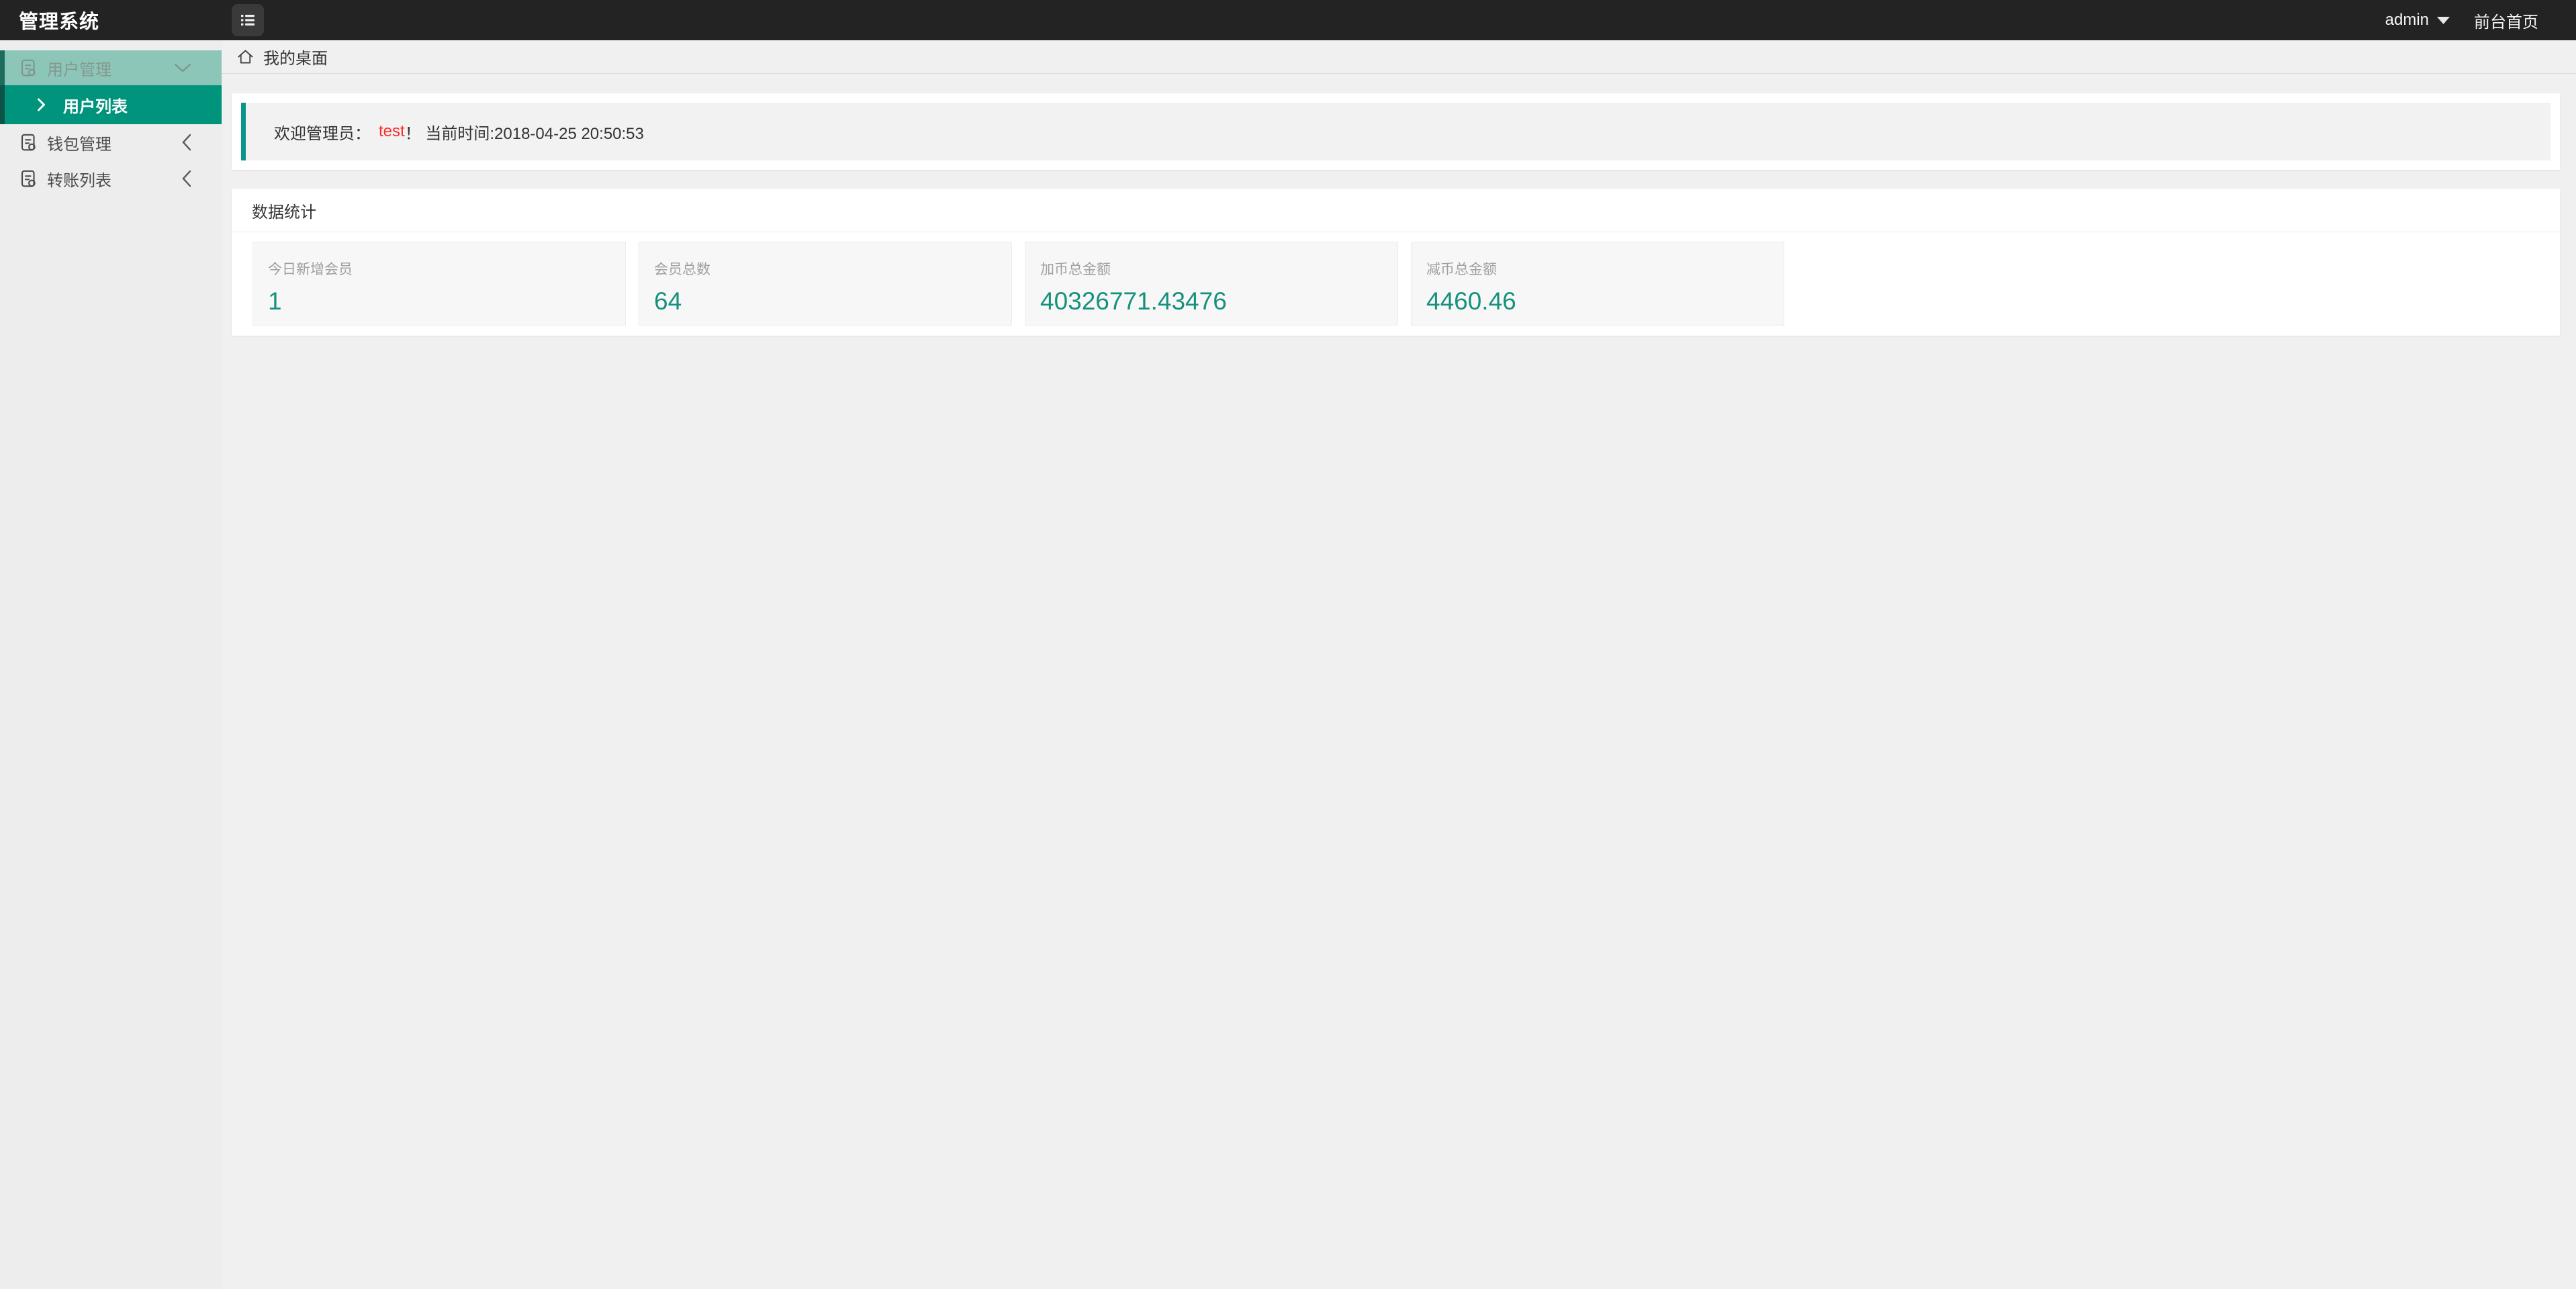 The height and width of the screenshot is (1289, 2576). What do you see at coordinates (1399, 57) in the screenshot?
I see `breadcrumb: 我的桌面` at bounding box center [1399, 57].